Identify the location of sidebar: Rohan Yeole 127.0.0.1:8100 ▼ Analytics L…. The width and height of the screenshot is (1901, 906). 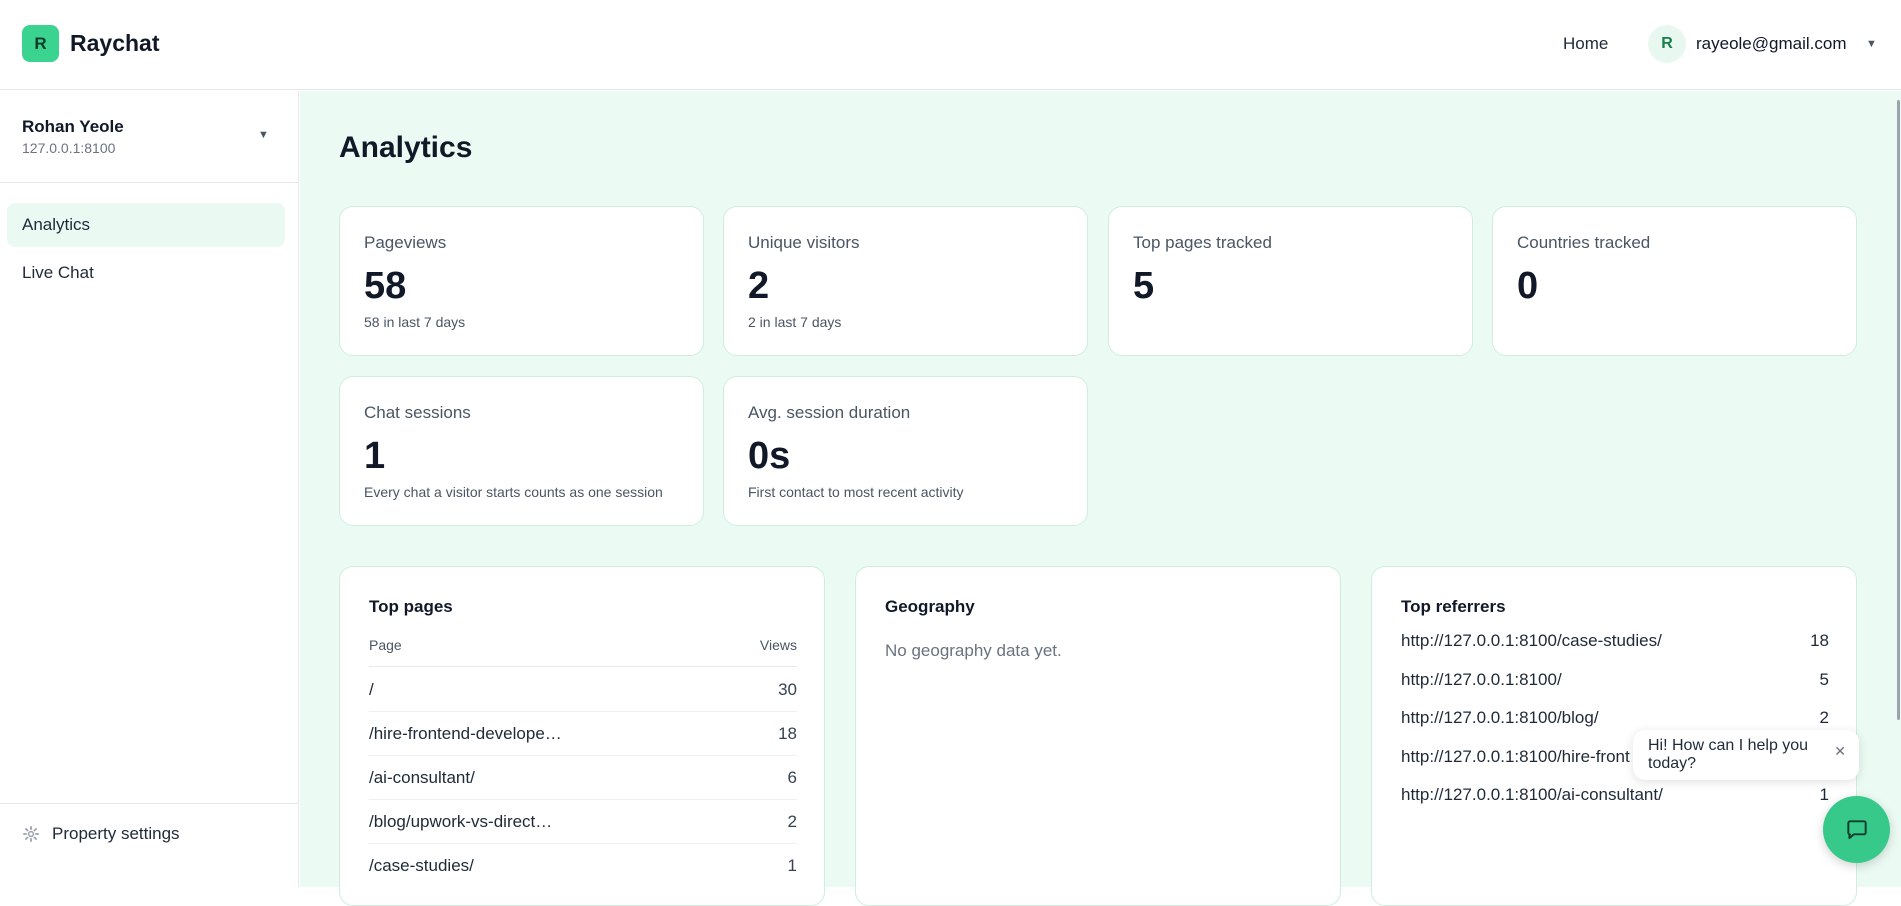
(149, 489).